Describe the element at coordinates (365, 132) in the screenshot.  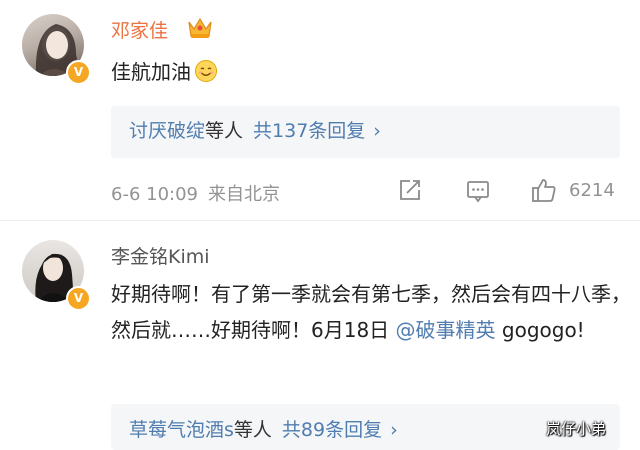
I see `reply-summary: 讨厌破绽等人 共137条回复 ›` at that location.